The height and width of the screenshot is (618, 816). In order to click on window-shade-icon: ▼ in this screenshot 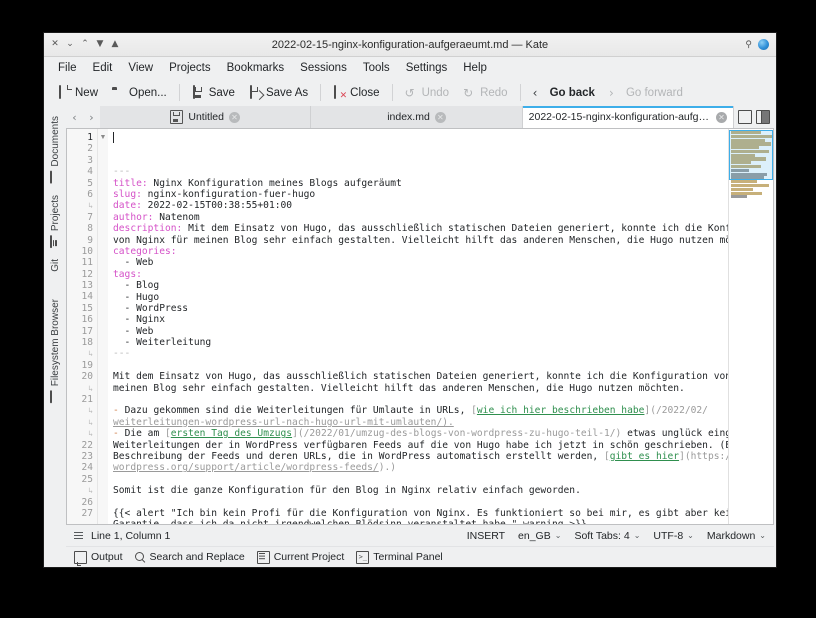, I will do `click(100, 44)`.